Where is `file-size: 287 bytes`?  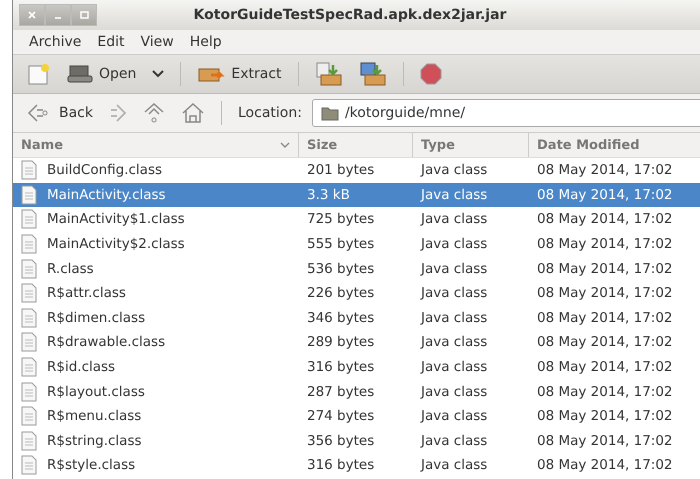 file-size: 287 bytes is located at coordinates (341, 392).